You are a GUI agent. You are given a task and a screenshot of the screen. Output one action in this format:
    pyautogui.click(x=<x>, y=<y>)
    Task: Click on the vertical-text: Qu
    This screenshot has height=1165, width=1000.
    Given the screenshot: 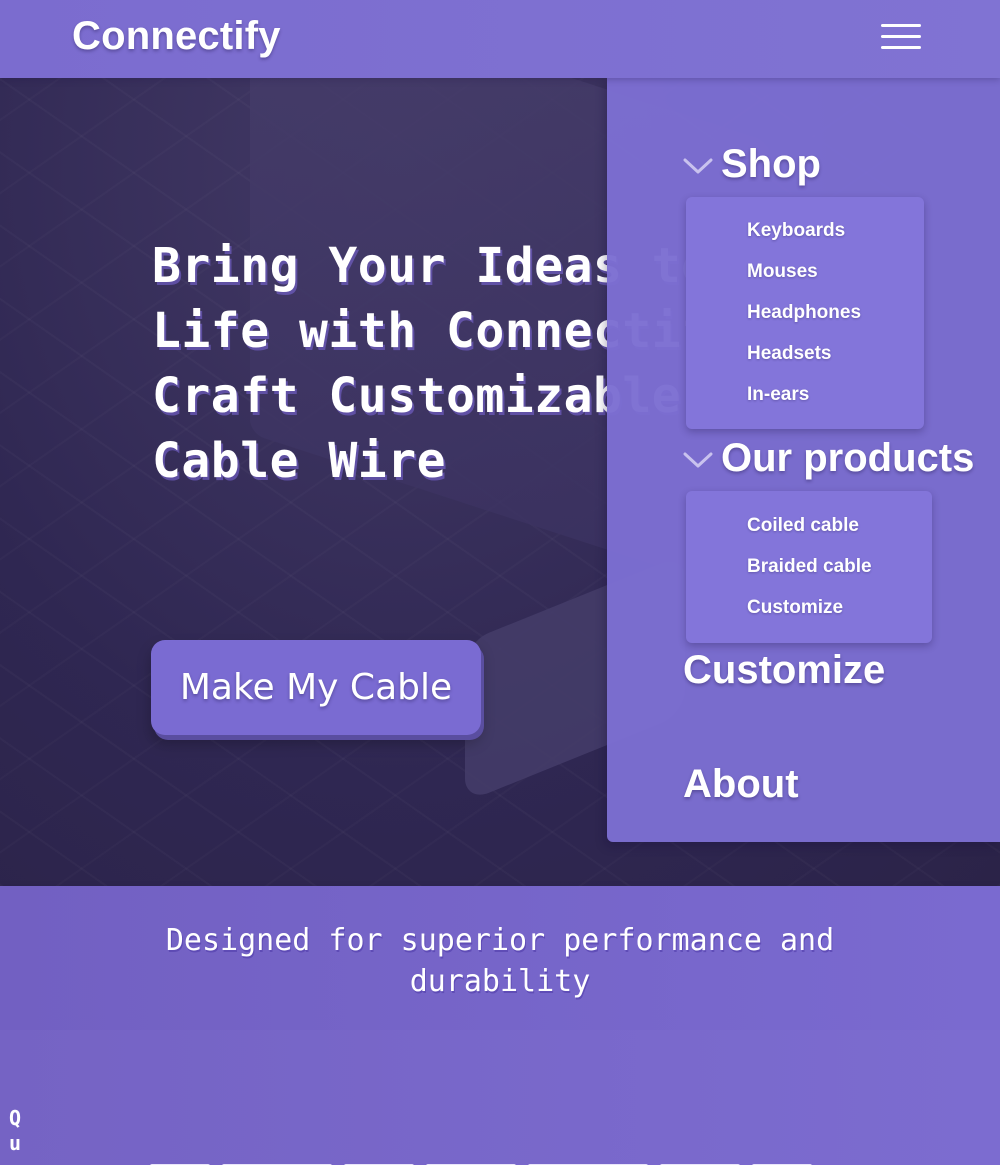 What is the action you would take?
    pyautogui.click(x=15, y=1130)
    